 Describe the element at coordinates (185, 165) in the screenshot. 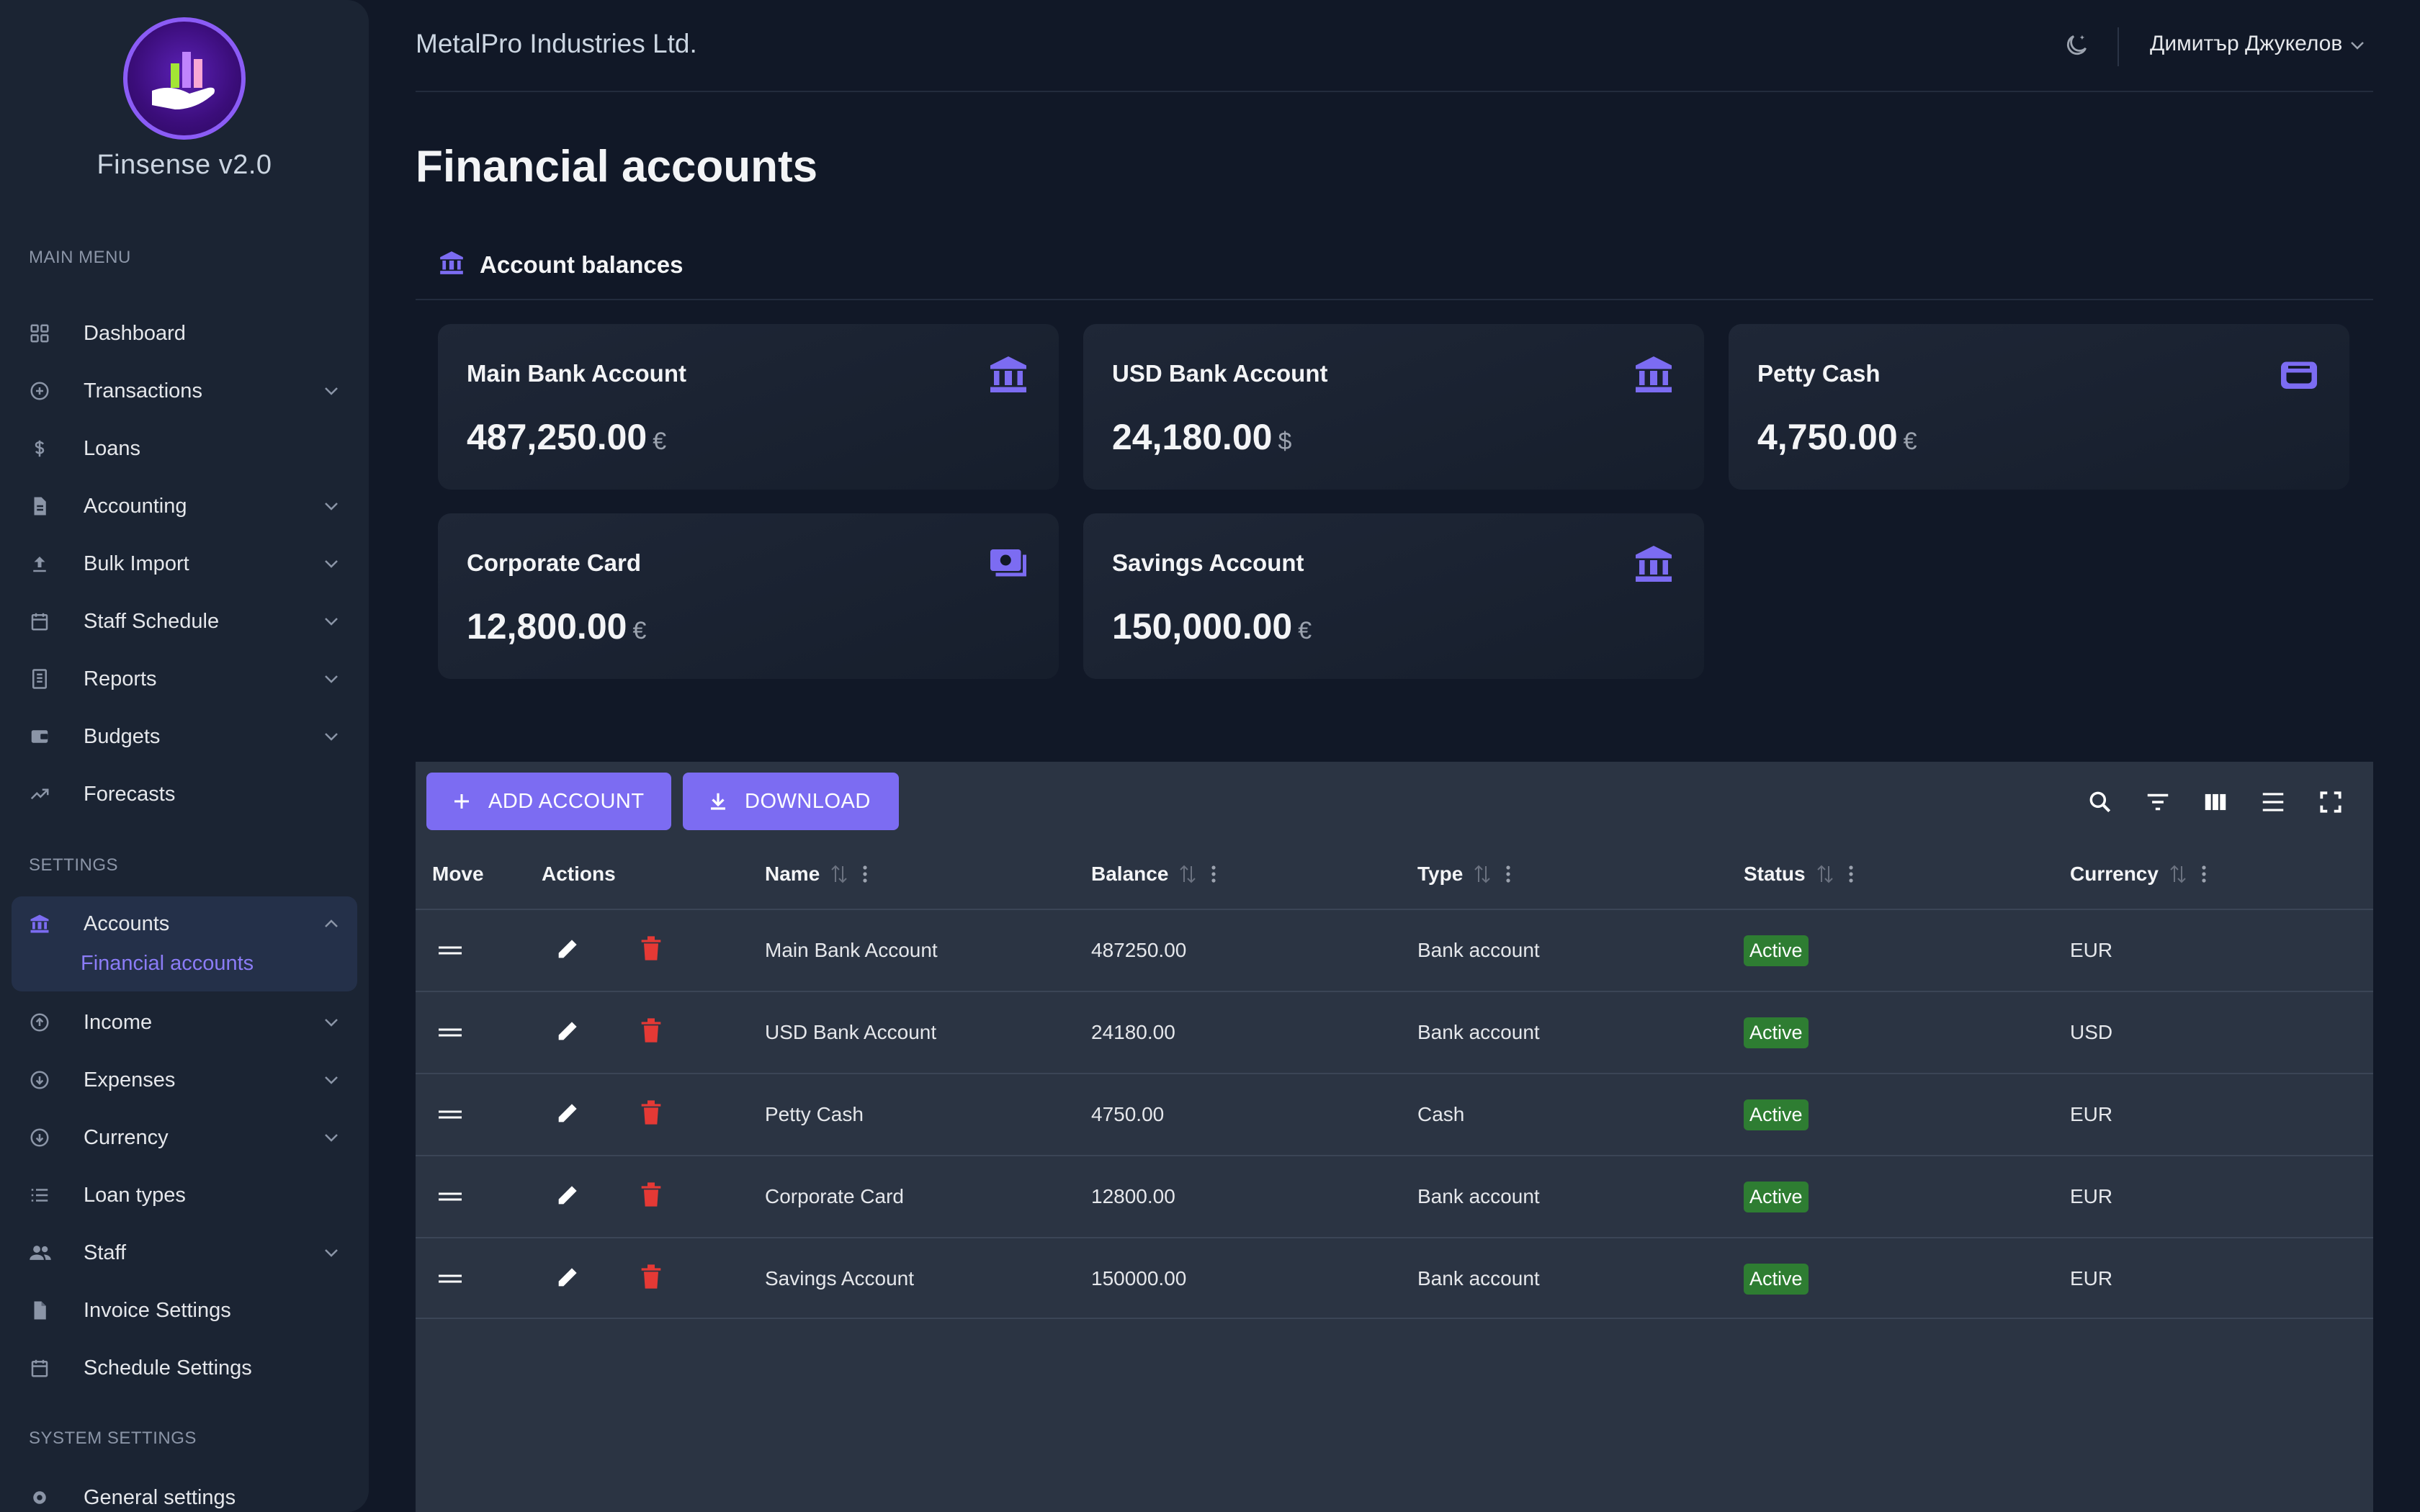

I see `brand-name: Finsense v2.0` at that location.